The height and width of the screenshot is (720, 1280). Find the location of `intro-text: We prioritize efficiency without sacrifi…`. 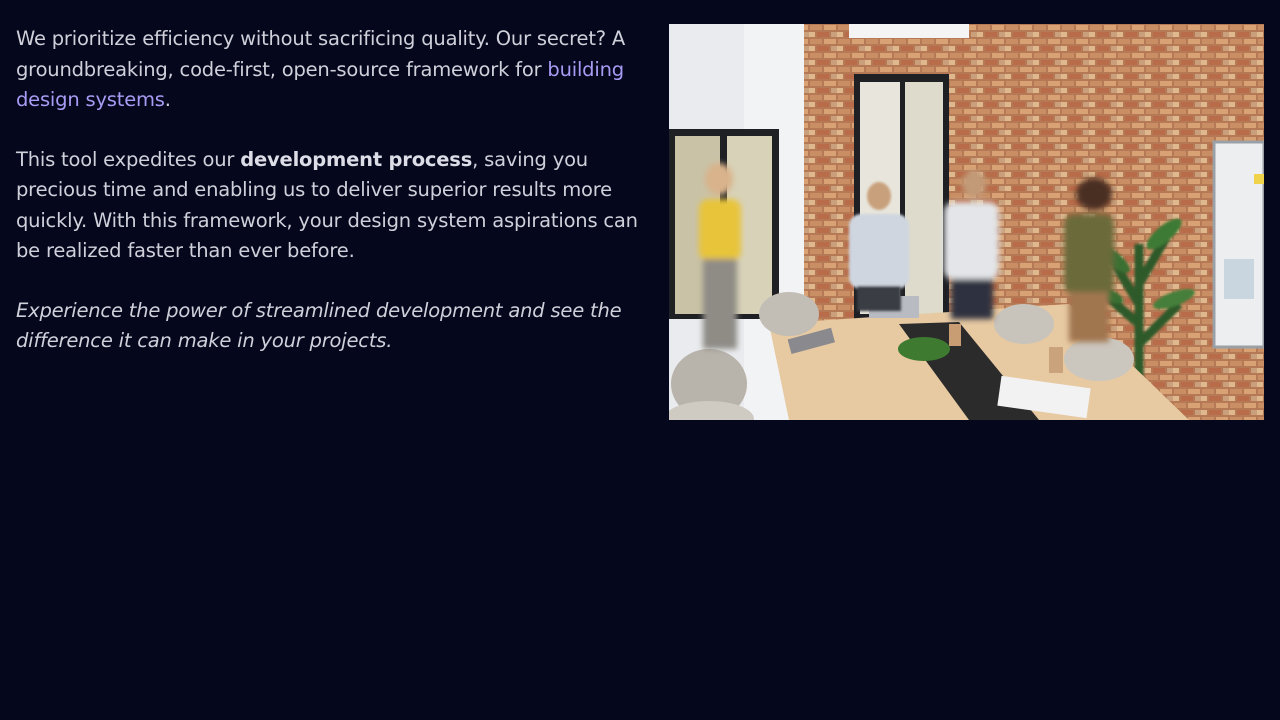

intro-text: We prioritize efficiency without sacrifi… is located at coordinates (321, 54).